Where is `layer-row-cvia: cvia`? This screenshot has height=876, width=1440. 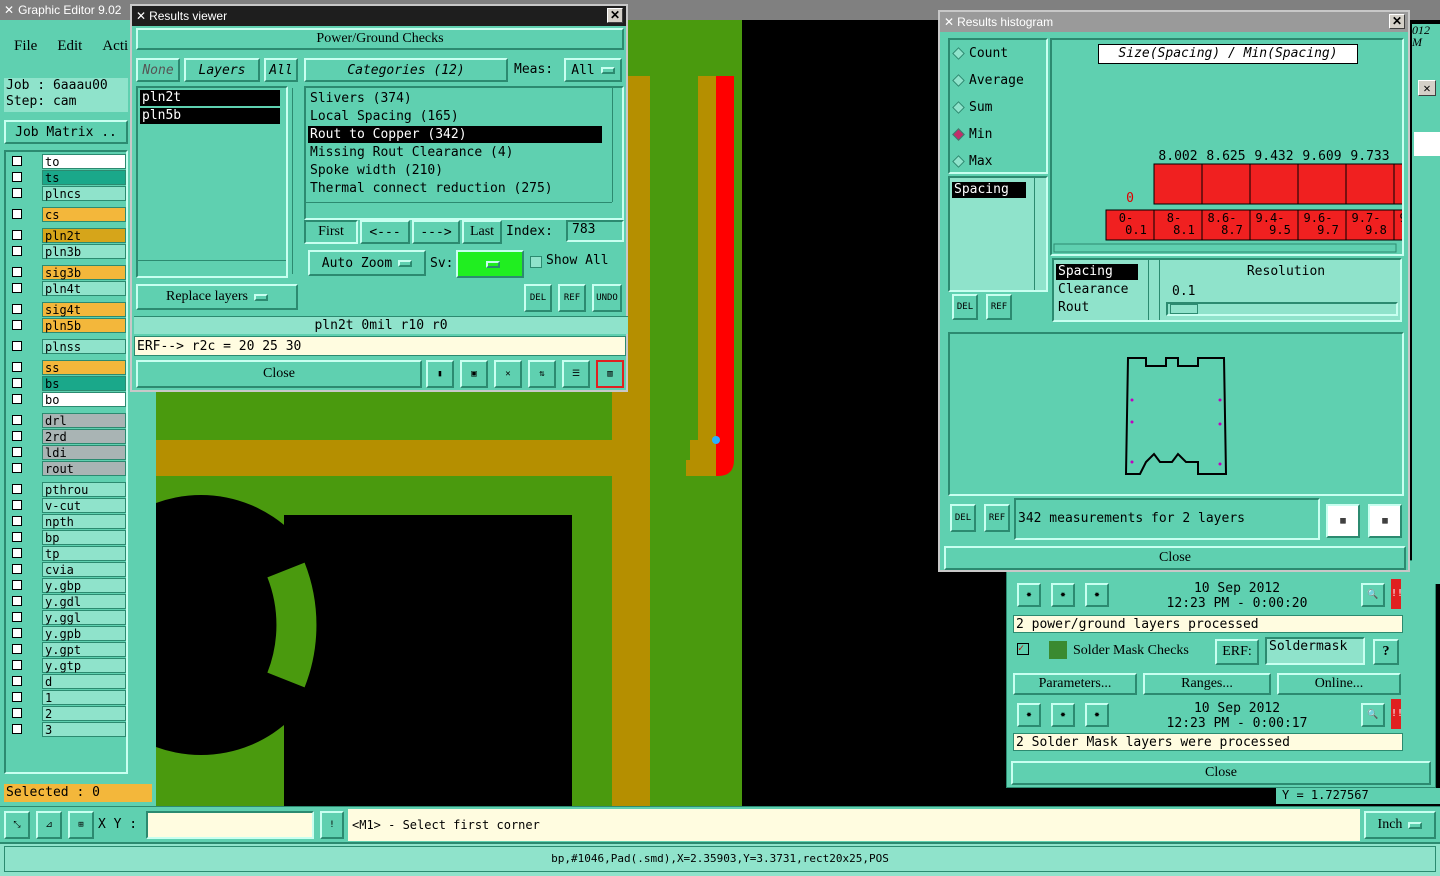 layer-row-cvia: cvia is located at coordinates (66, 570).